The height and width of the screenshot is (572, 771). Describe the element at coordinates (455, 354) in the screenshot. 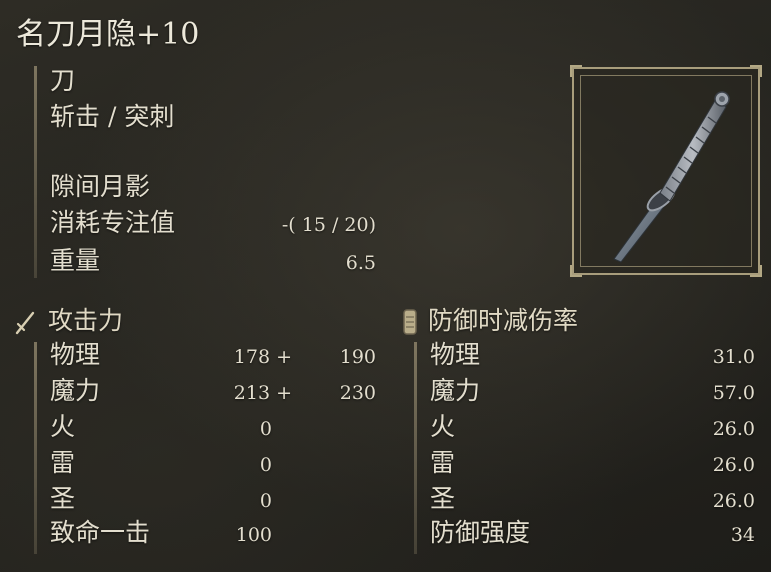

I see `defense-label-physical: 物理` at that location.